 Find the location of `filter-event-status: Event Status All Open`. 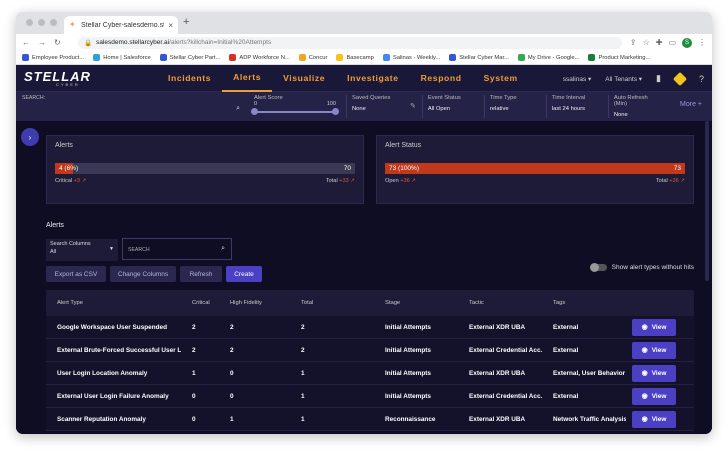

filter-event-status: Event Status All Open is located at coordinates (452, 106).